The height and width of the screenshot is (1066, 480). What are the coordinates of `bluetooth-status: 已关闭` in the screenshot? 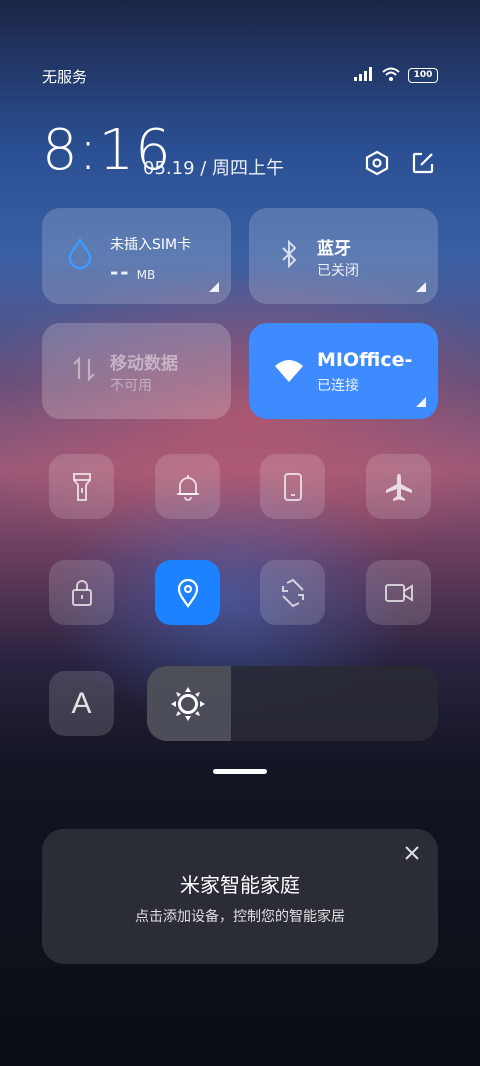 It's located at (338, 271).